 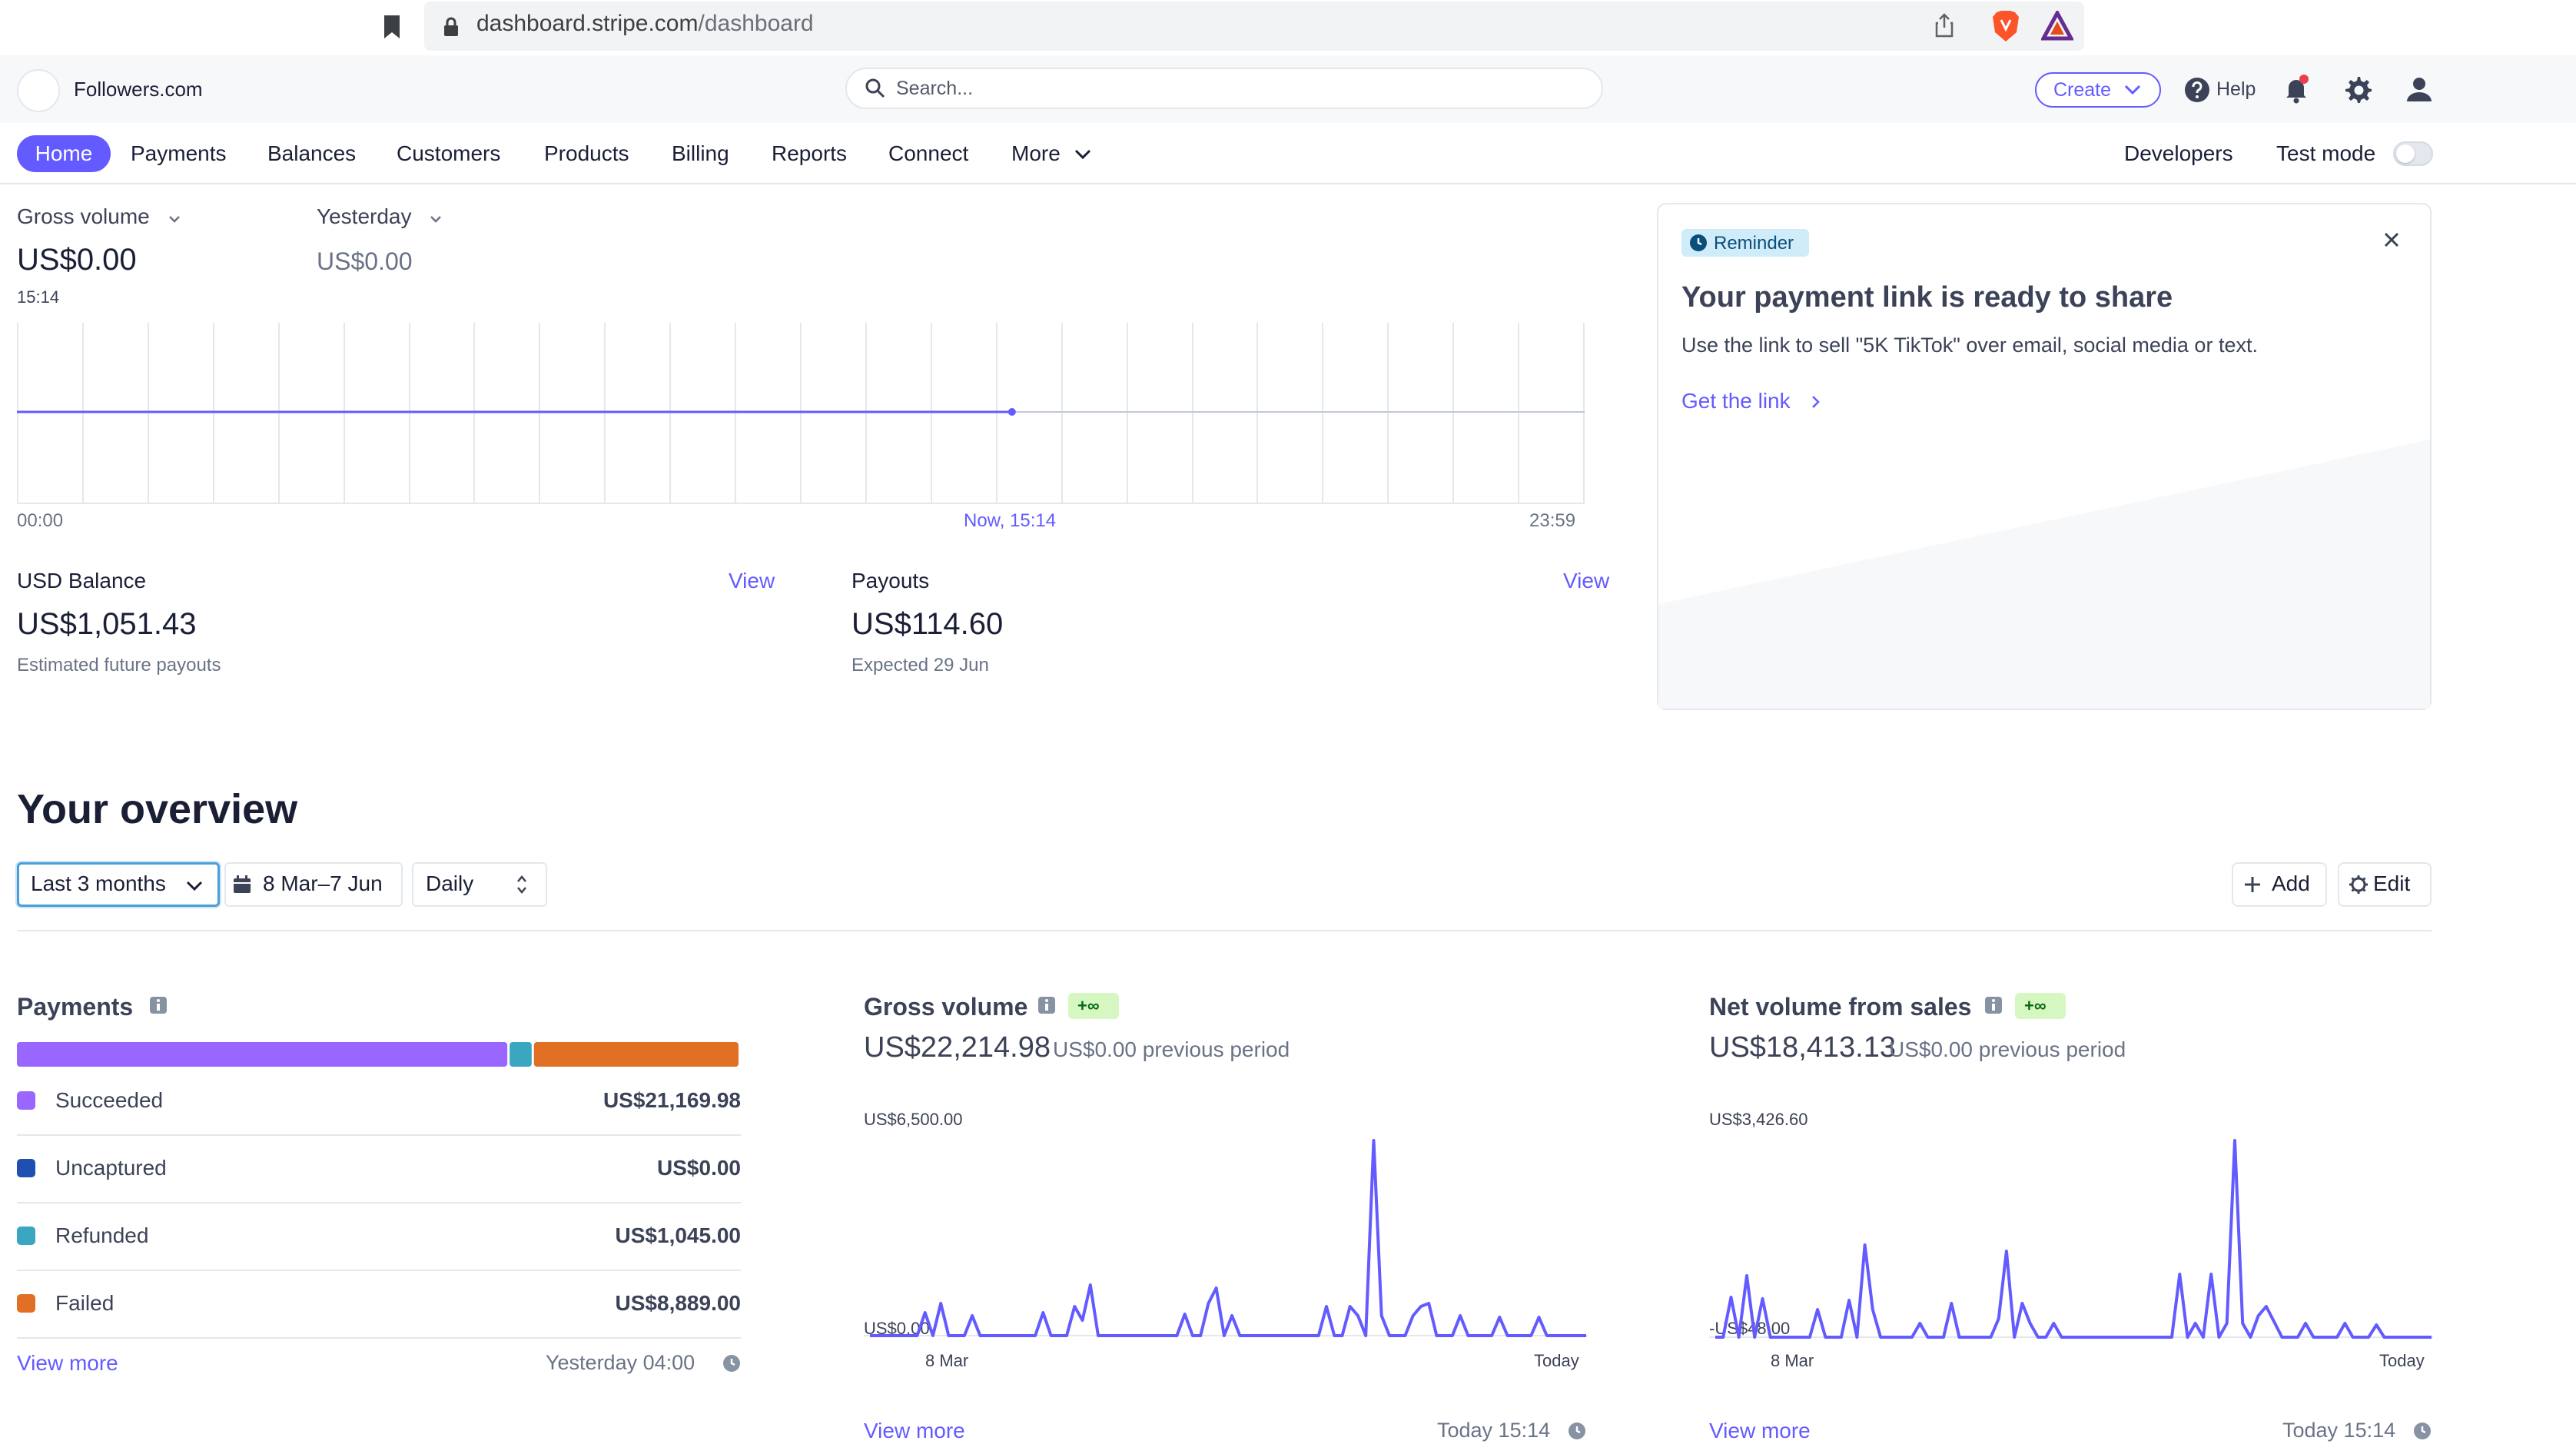 What do you see at coordinates (636, 1054) in the screenshot?
I see `payments-bar-segment-failed` at bounding box center [636, 1054].